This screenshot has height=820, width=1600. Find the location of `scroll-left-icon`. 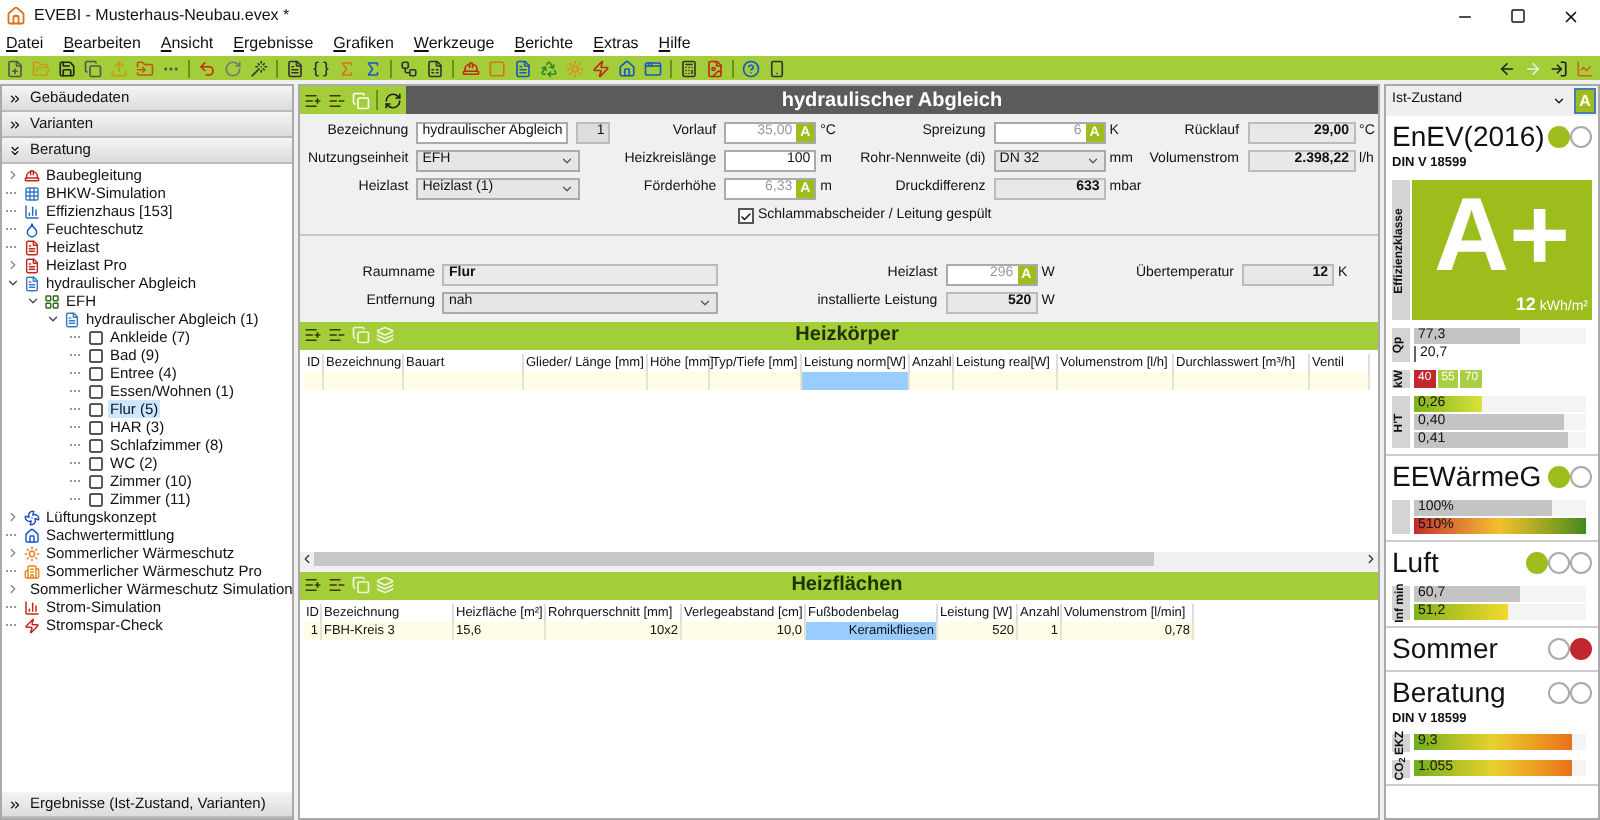

scroll-left-icon is located at coordinates (307, 559).